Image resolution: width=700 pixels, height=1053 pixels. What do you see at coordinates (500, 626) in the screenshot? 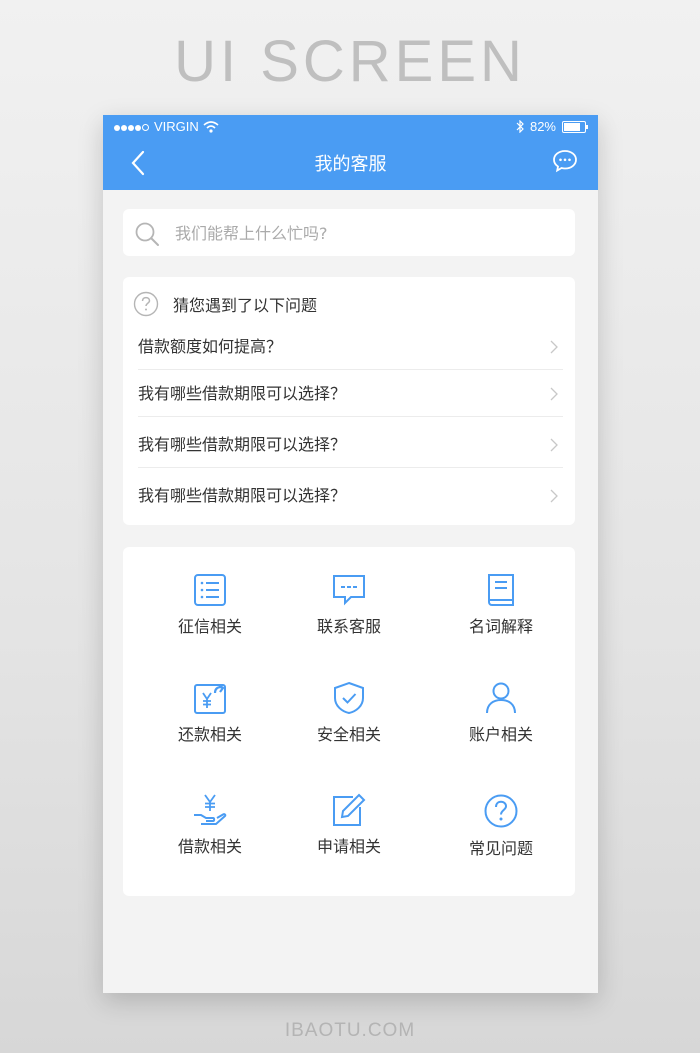
I see `category-label: 名词解释` at bounding box center [500, 626].